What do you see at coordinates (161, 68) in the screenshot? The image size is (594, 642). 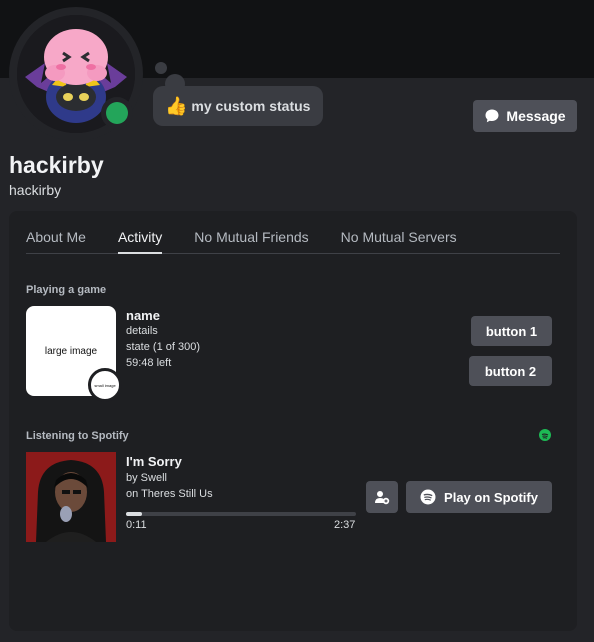 I see `thought-bubble-small` at bounding box center [161, 68].